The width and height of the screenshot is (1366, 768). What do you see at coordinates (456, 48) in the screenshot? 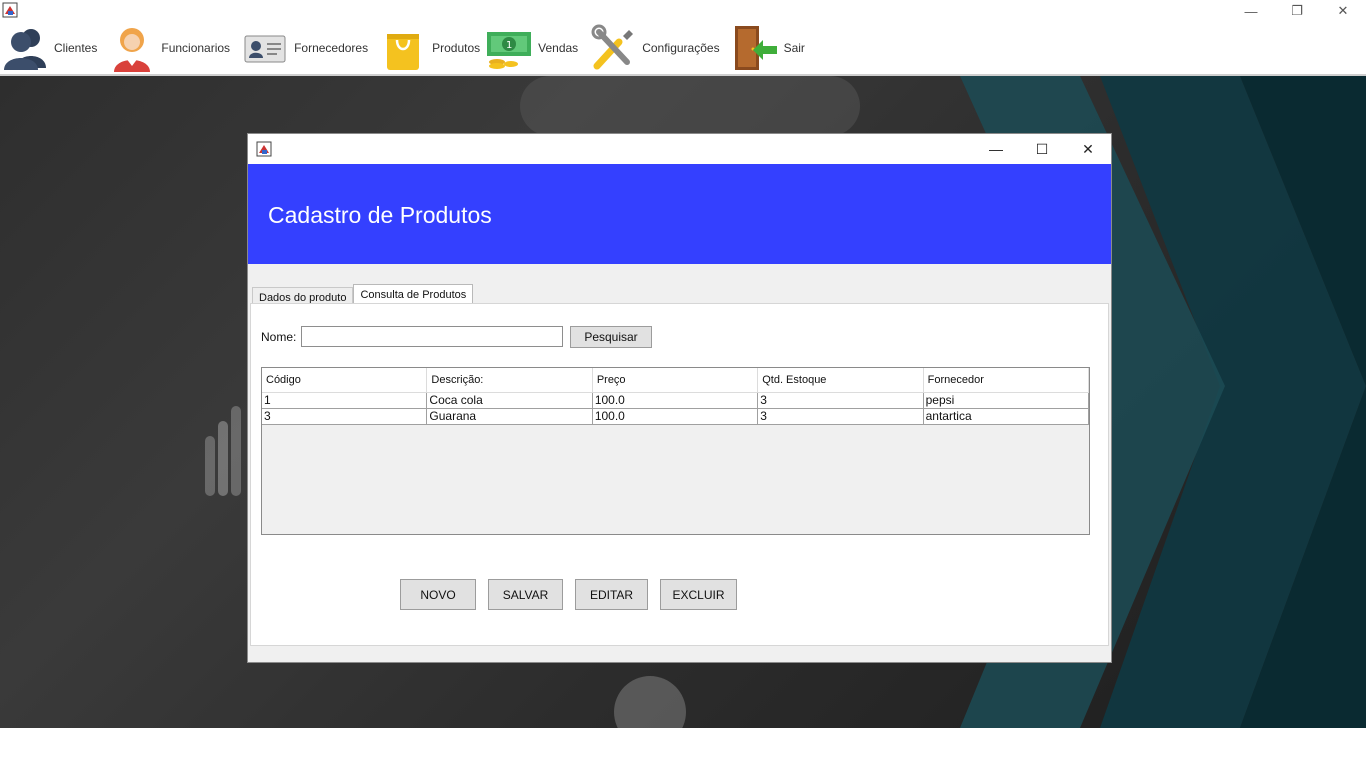
I see `toolbar-produtos-label: Produtos` at bounding box center [456, 48].